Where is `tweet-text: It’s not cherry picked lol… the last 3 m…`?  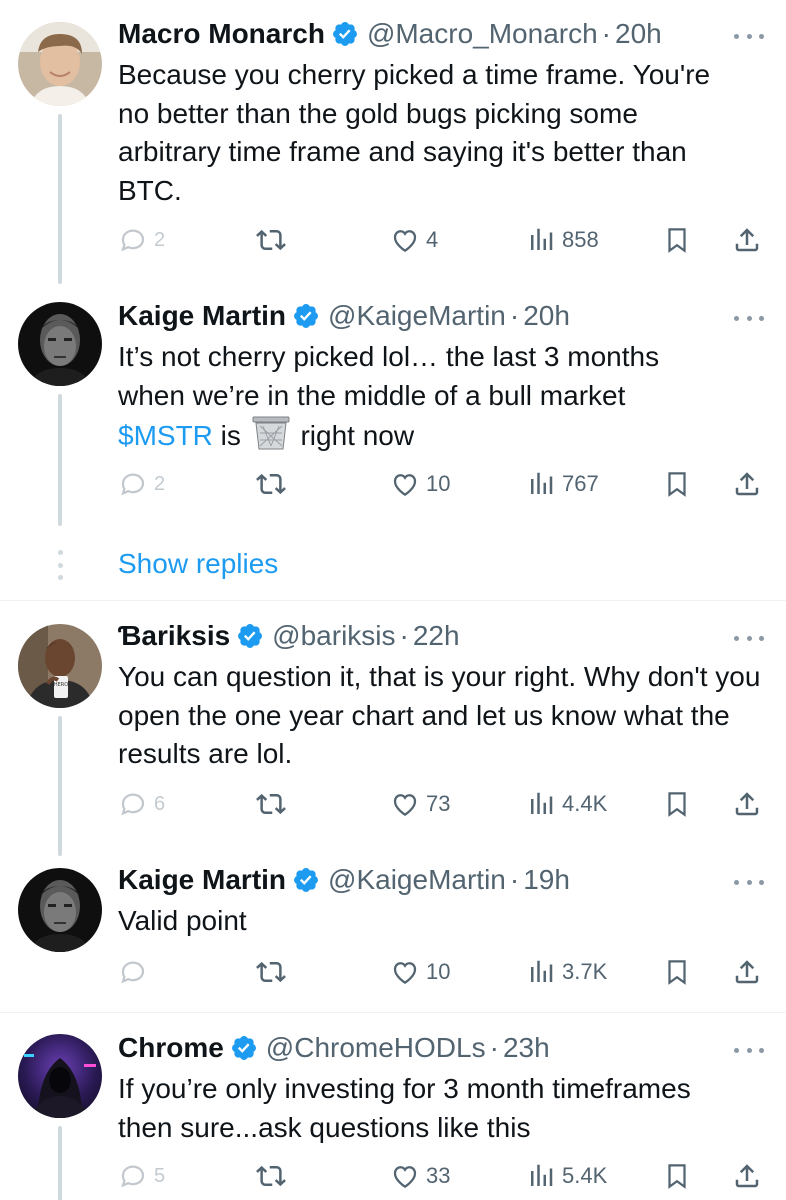 tweet-text: It’s not cherry picked lol… the last 3 m… is located at coordinates (443, 397).